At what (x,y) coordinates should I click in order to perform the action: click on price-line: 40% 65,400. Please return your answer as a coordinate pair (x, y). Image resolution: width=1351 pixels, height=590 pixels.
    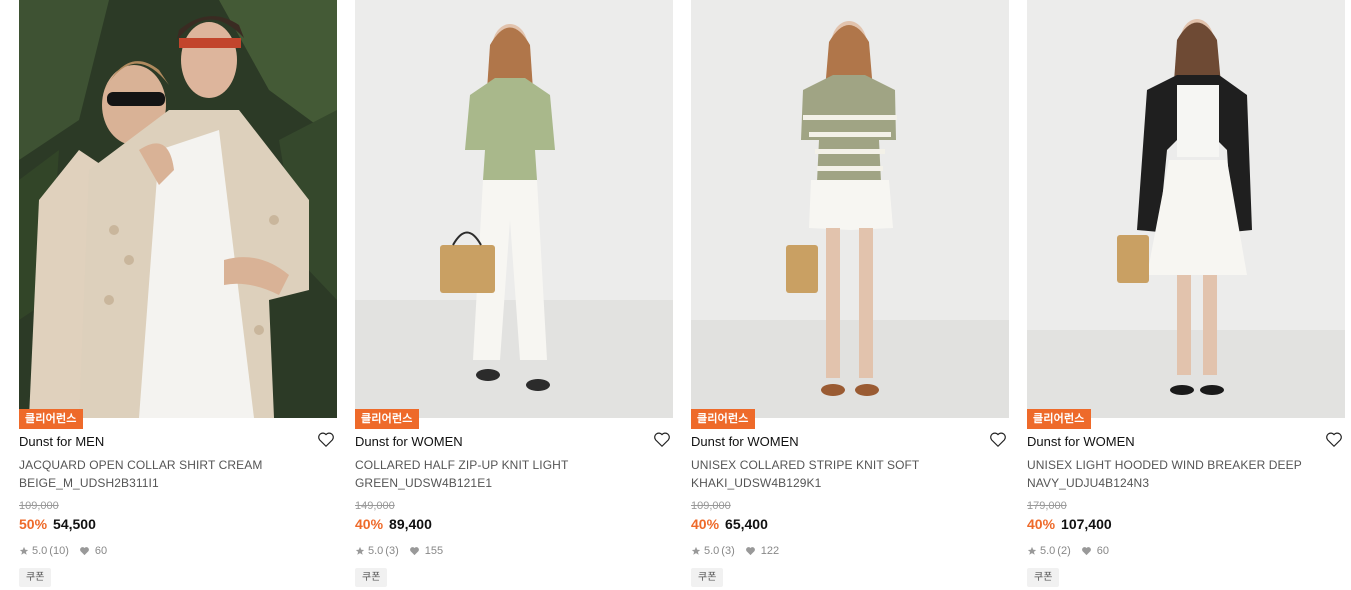
    Looking at the image, I should click on (729, 524).